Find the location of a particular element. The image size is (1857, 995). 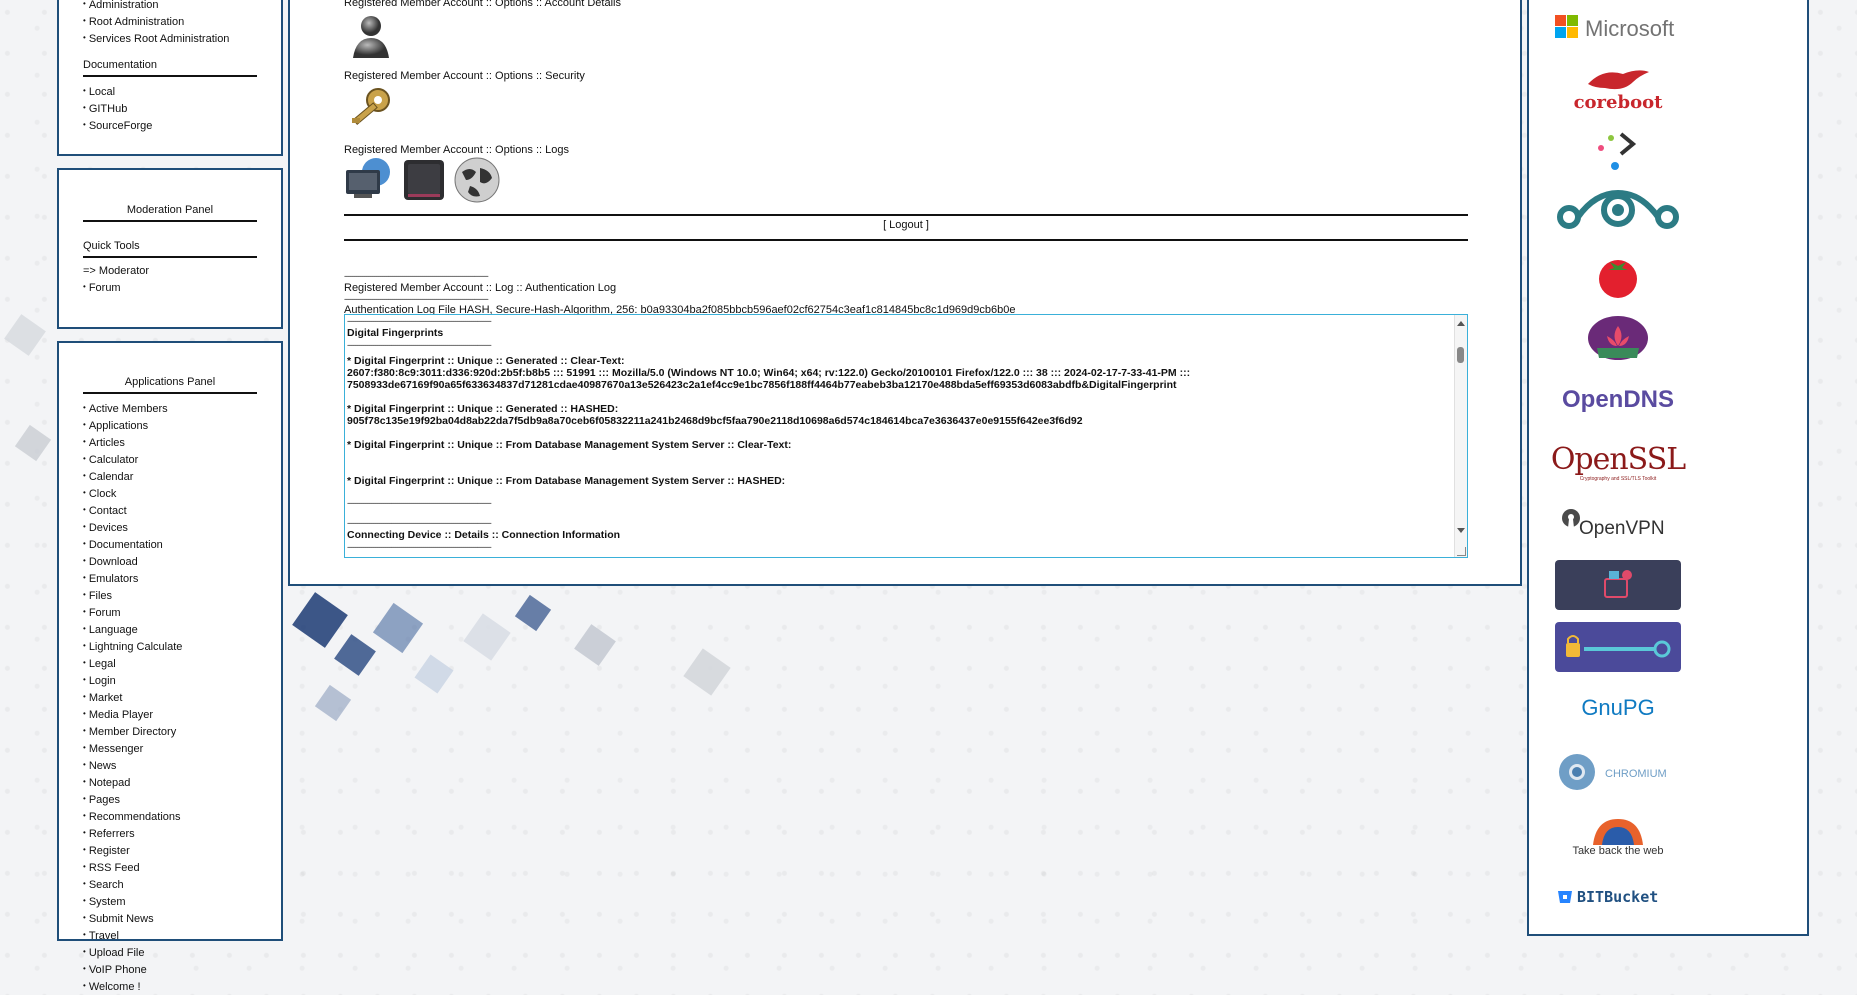

sidebar-item-root-administration: • Root Administration is located at coordinates (182, 21).